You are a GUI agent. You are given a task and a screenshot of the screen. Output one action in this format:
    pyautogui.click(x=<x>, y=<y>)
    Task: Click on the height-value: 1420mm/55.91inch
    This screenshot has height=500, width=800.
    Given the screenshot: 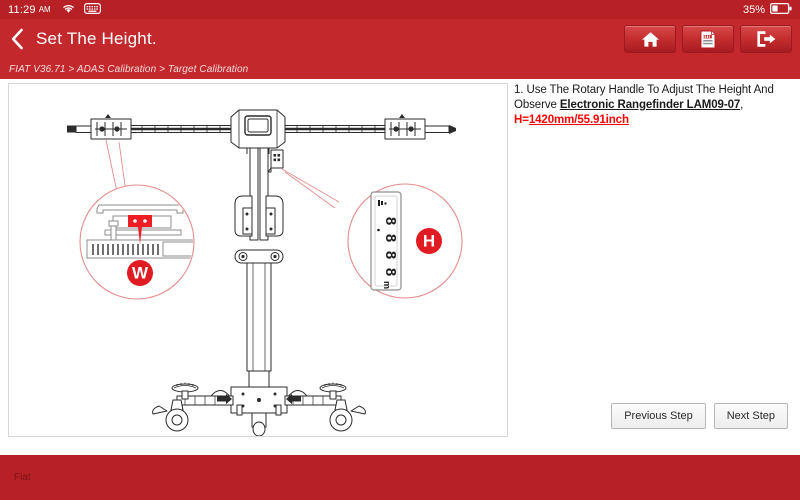 What is the action you would take?
    pyautogui.click(x=578, y=120)
    